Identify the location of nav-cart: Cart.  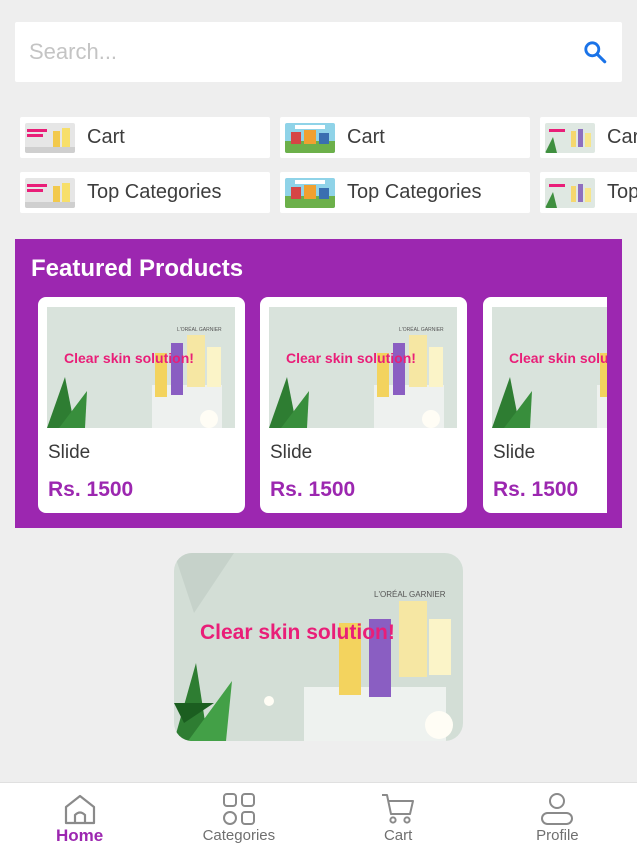
(398, 818).